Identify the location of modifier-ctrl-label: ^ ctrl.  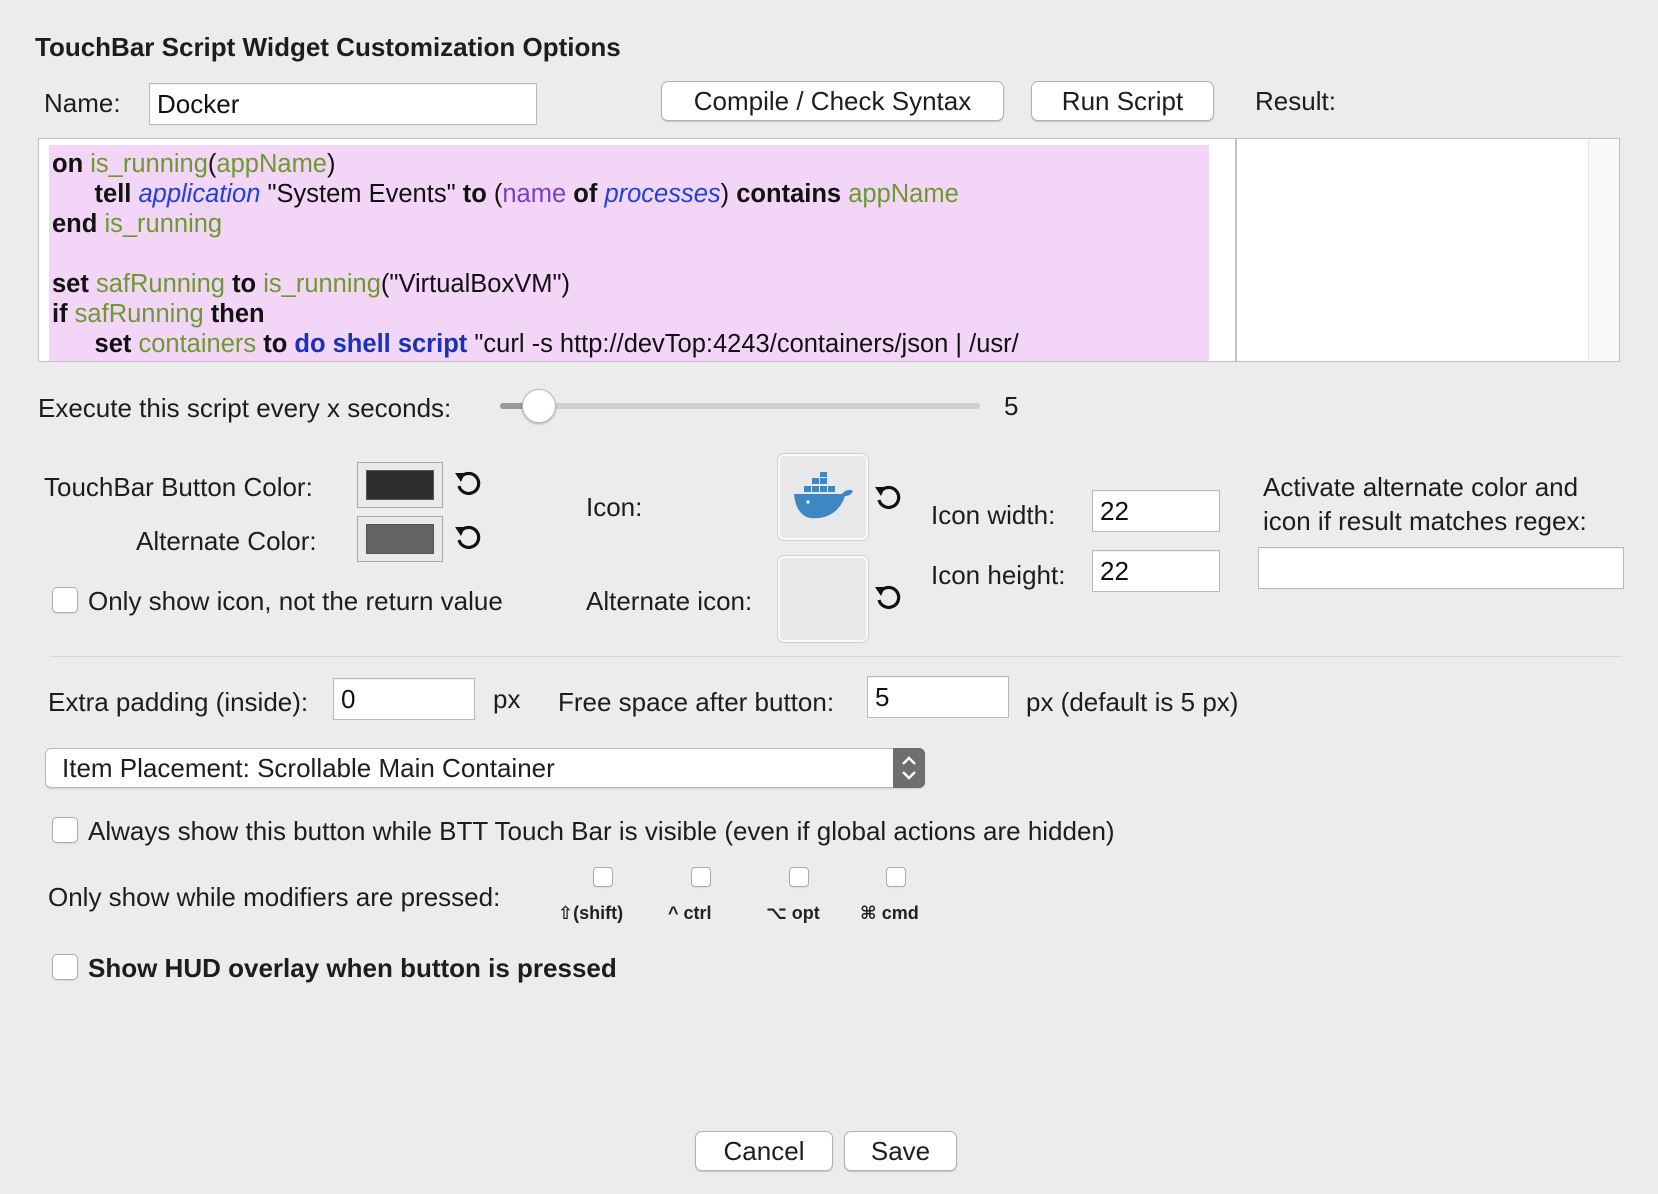
(690, 913).